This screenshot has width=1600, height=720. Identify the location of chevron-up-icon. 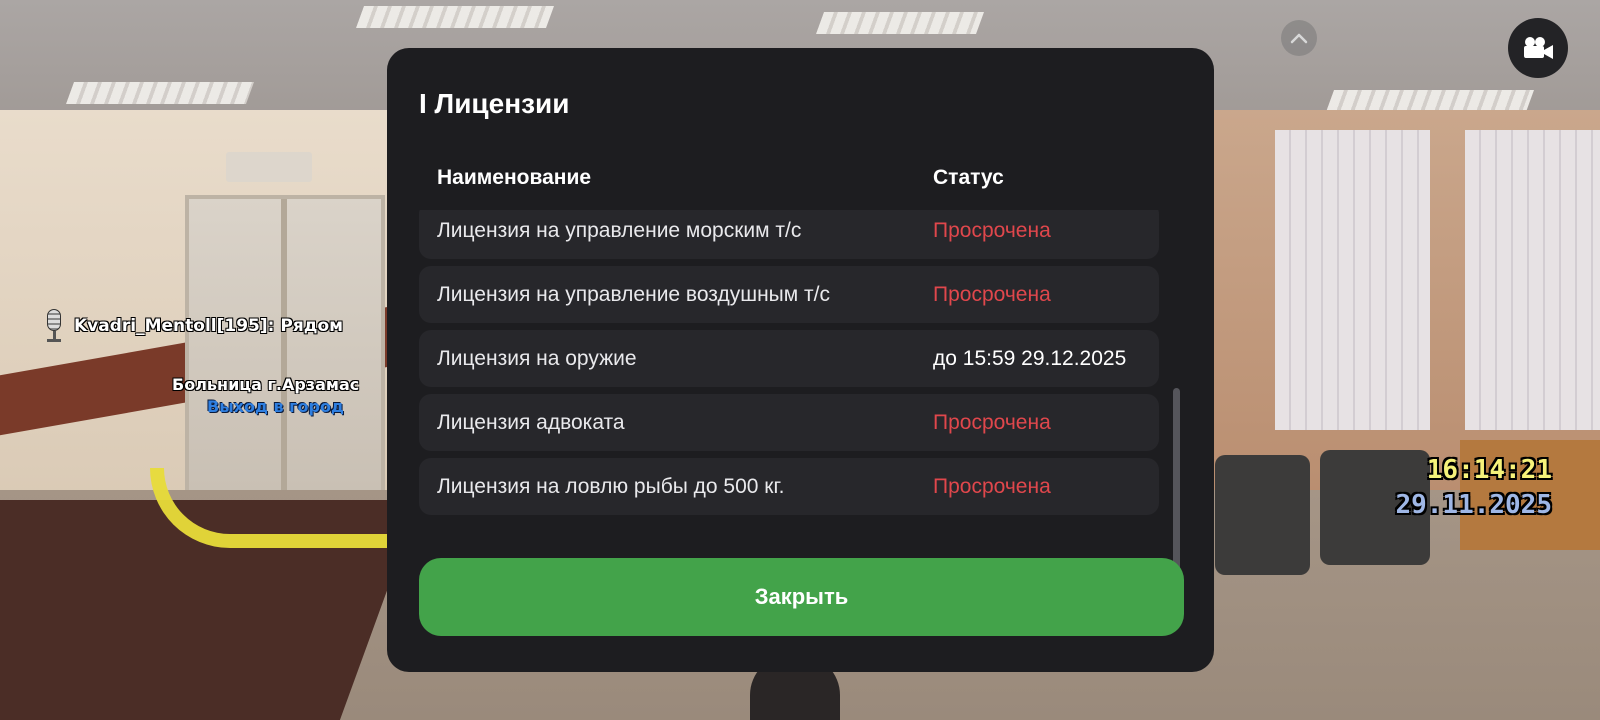
(1299, 38).